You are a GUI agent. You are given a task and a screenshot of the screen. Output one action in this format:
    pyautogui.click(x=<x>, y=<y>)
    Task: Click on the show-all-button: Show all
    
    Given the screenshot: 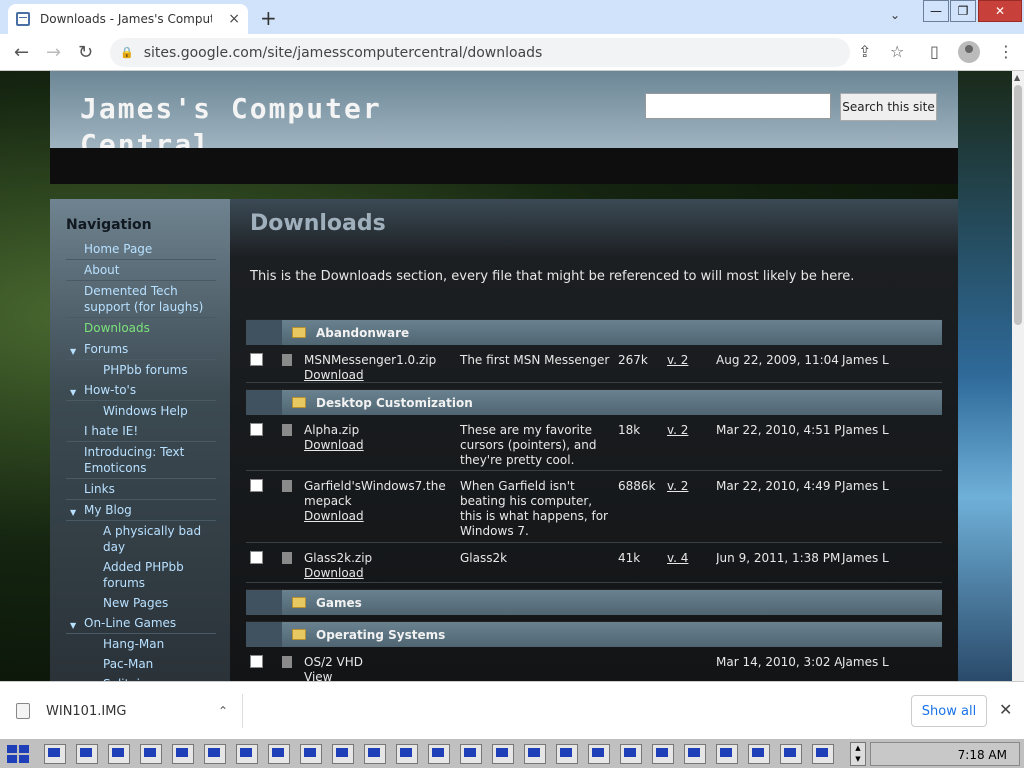 What is the action you would take?
    pyautogui.click(x=949, y=711)
    